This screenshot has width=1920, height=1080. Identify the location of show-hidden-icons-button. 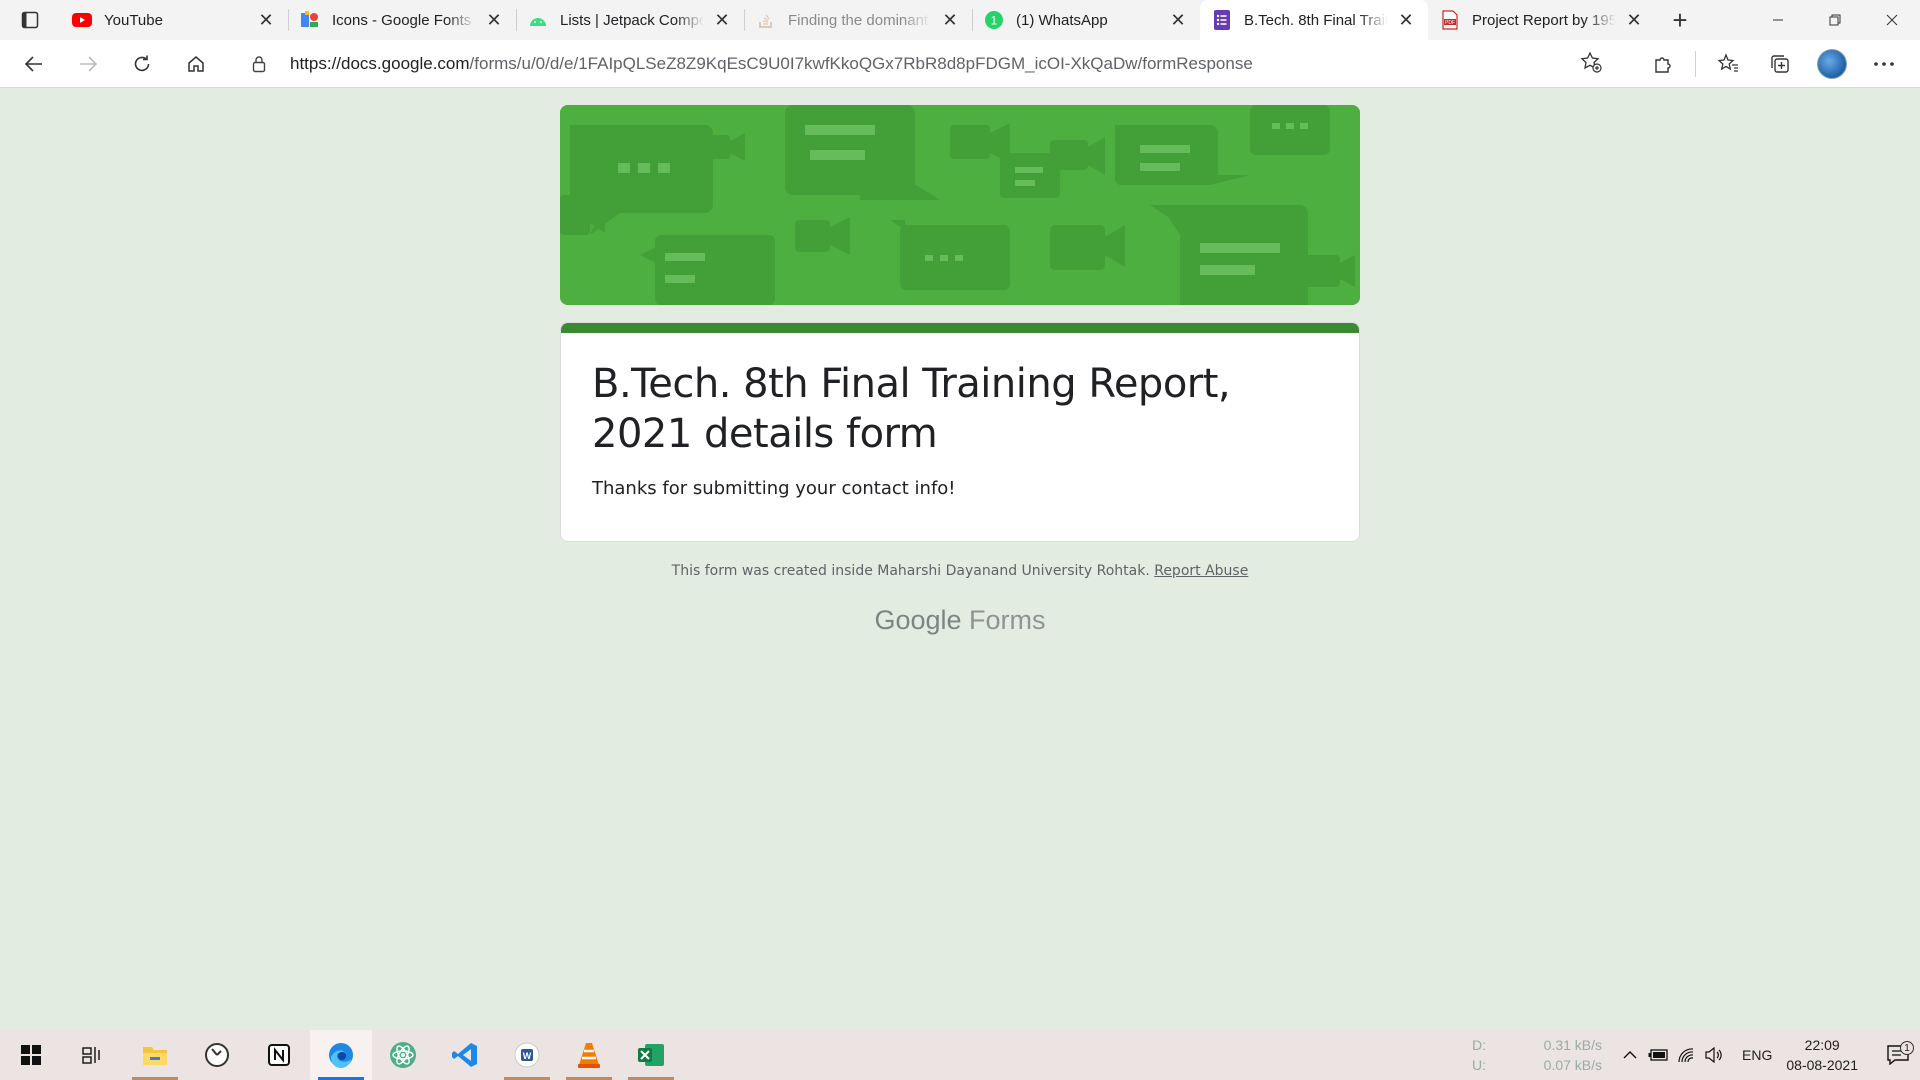
(1630, 1055).